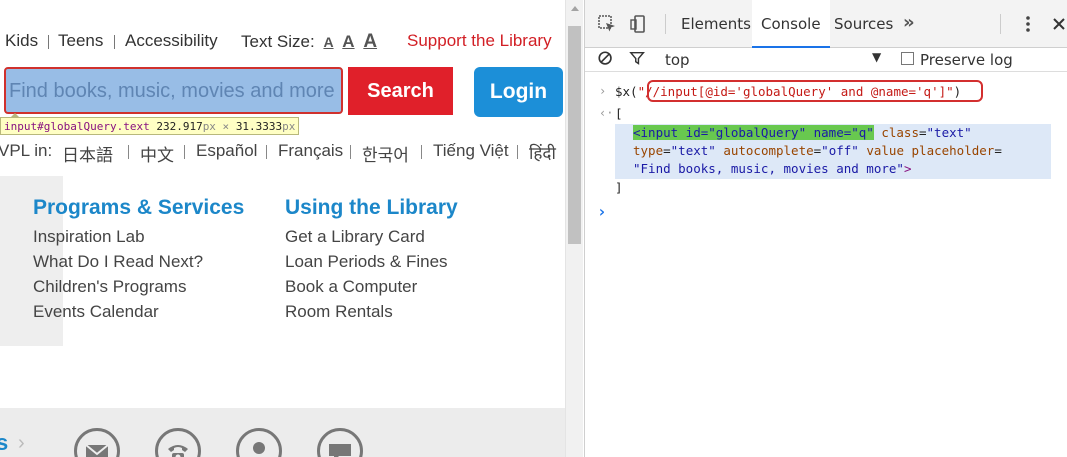 The width and height of the screenshot is (1067, 457). What do you see at coordinates (226, 151) in the screenshot?
I see `language-link-spanish: Español` at bounding box center [226, 151].